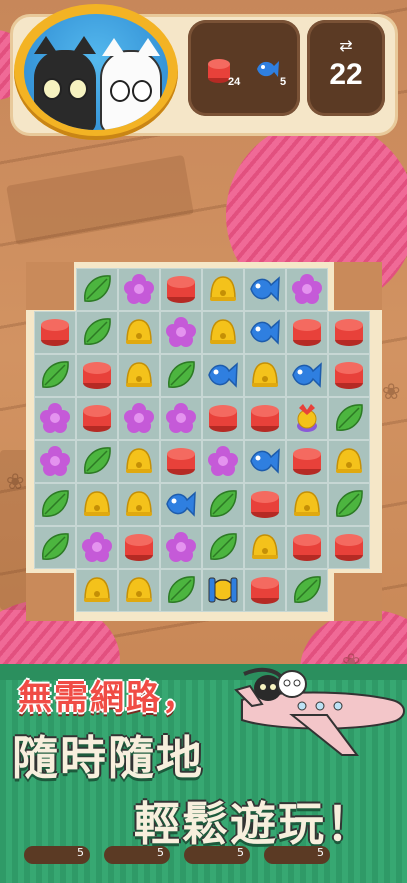 The height and width of the screenshot is (883, 407). What do you see at coordinates (137, 855) in the screenshot?
I see `booster-slot-2: 5` at bounding box center [137, 855].